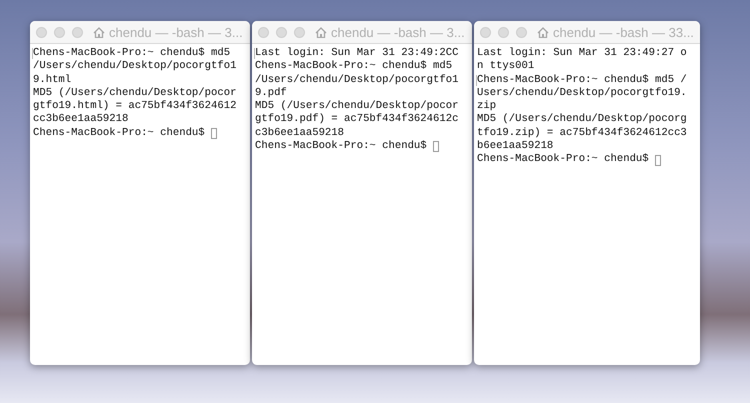 The image size is (750, 403). I want to click on terminal-line: gtfo19.pdf) = ac75bf434f3624612c, so click(356, 120).